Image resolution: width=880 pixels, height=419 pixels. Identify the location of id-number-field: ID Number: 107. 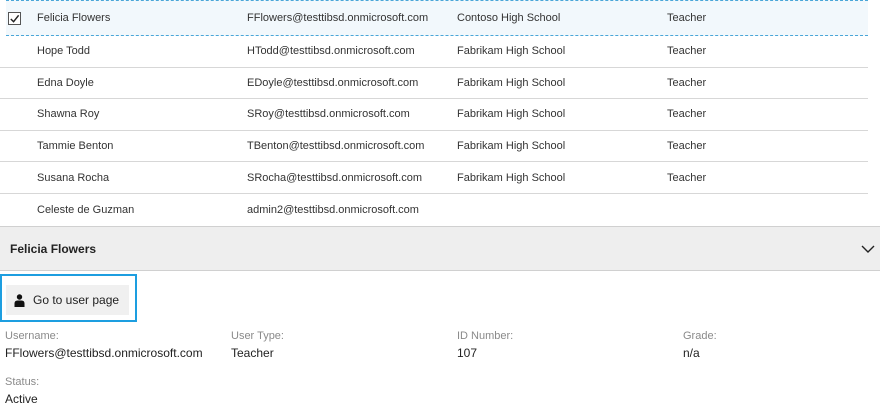
(485, 345).